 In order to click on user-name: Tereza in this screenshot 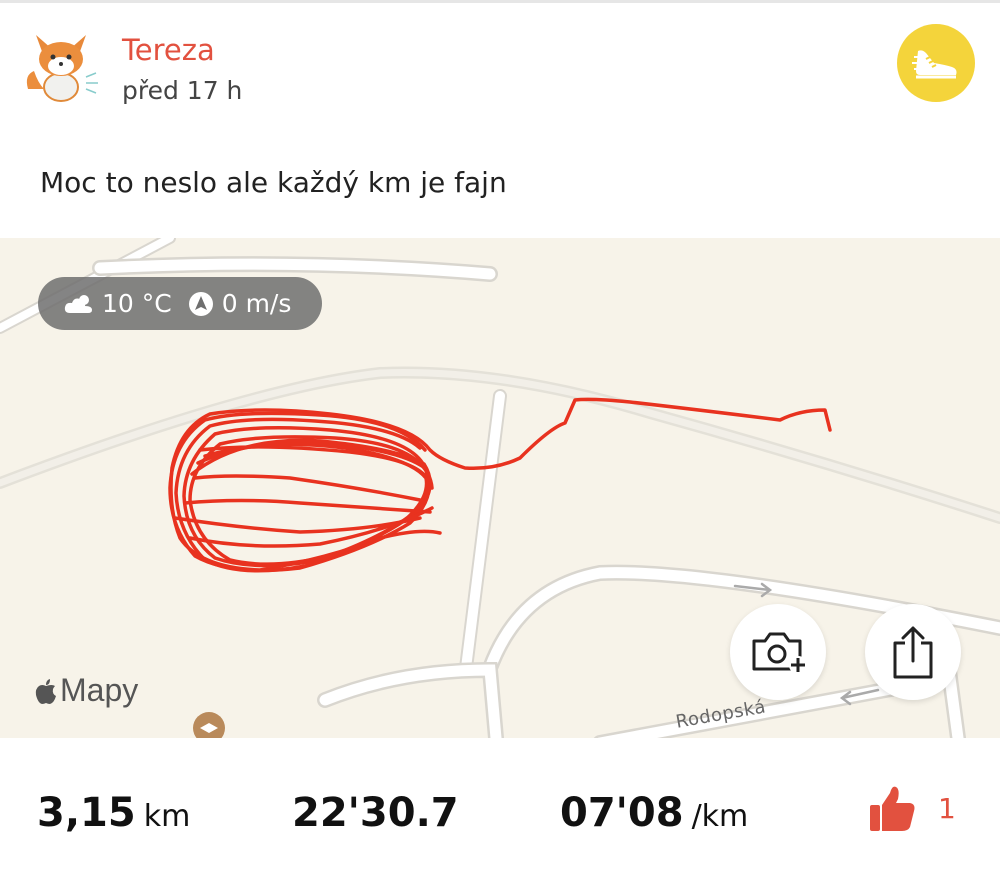, I will do `click(168, 50)`.